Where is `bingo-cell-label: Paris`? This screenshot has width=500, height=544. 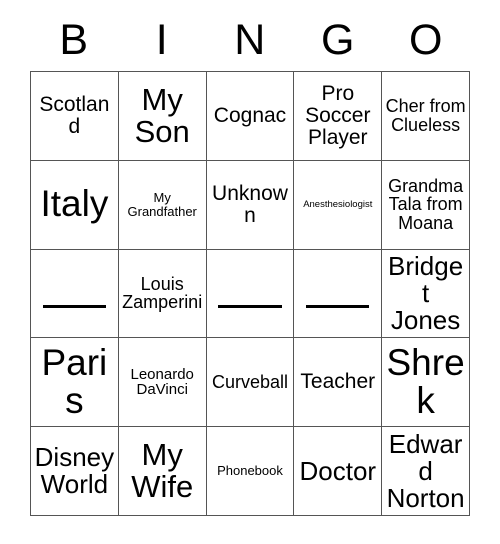
bingo-cell-label: Paris is located at coordinates (74, 381).